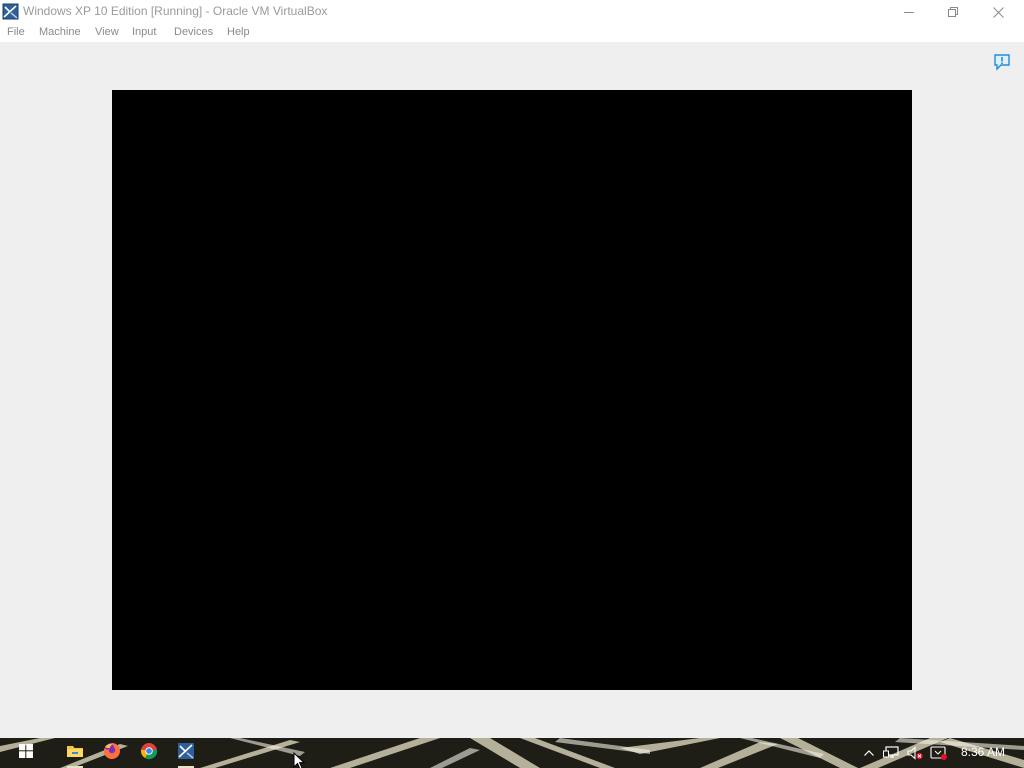 The image size is (1024, 768). What do you see at coordinates (915, 753) in the screenshot?
I see `volume-muted-icon` at bounding box center [915, 753].